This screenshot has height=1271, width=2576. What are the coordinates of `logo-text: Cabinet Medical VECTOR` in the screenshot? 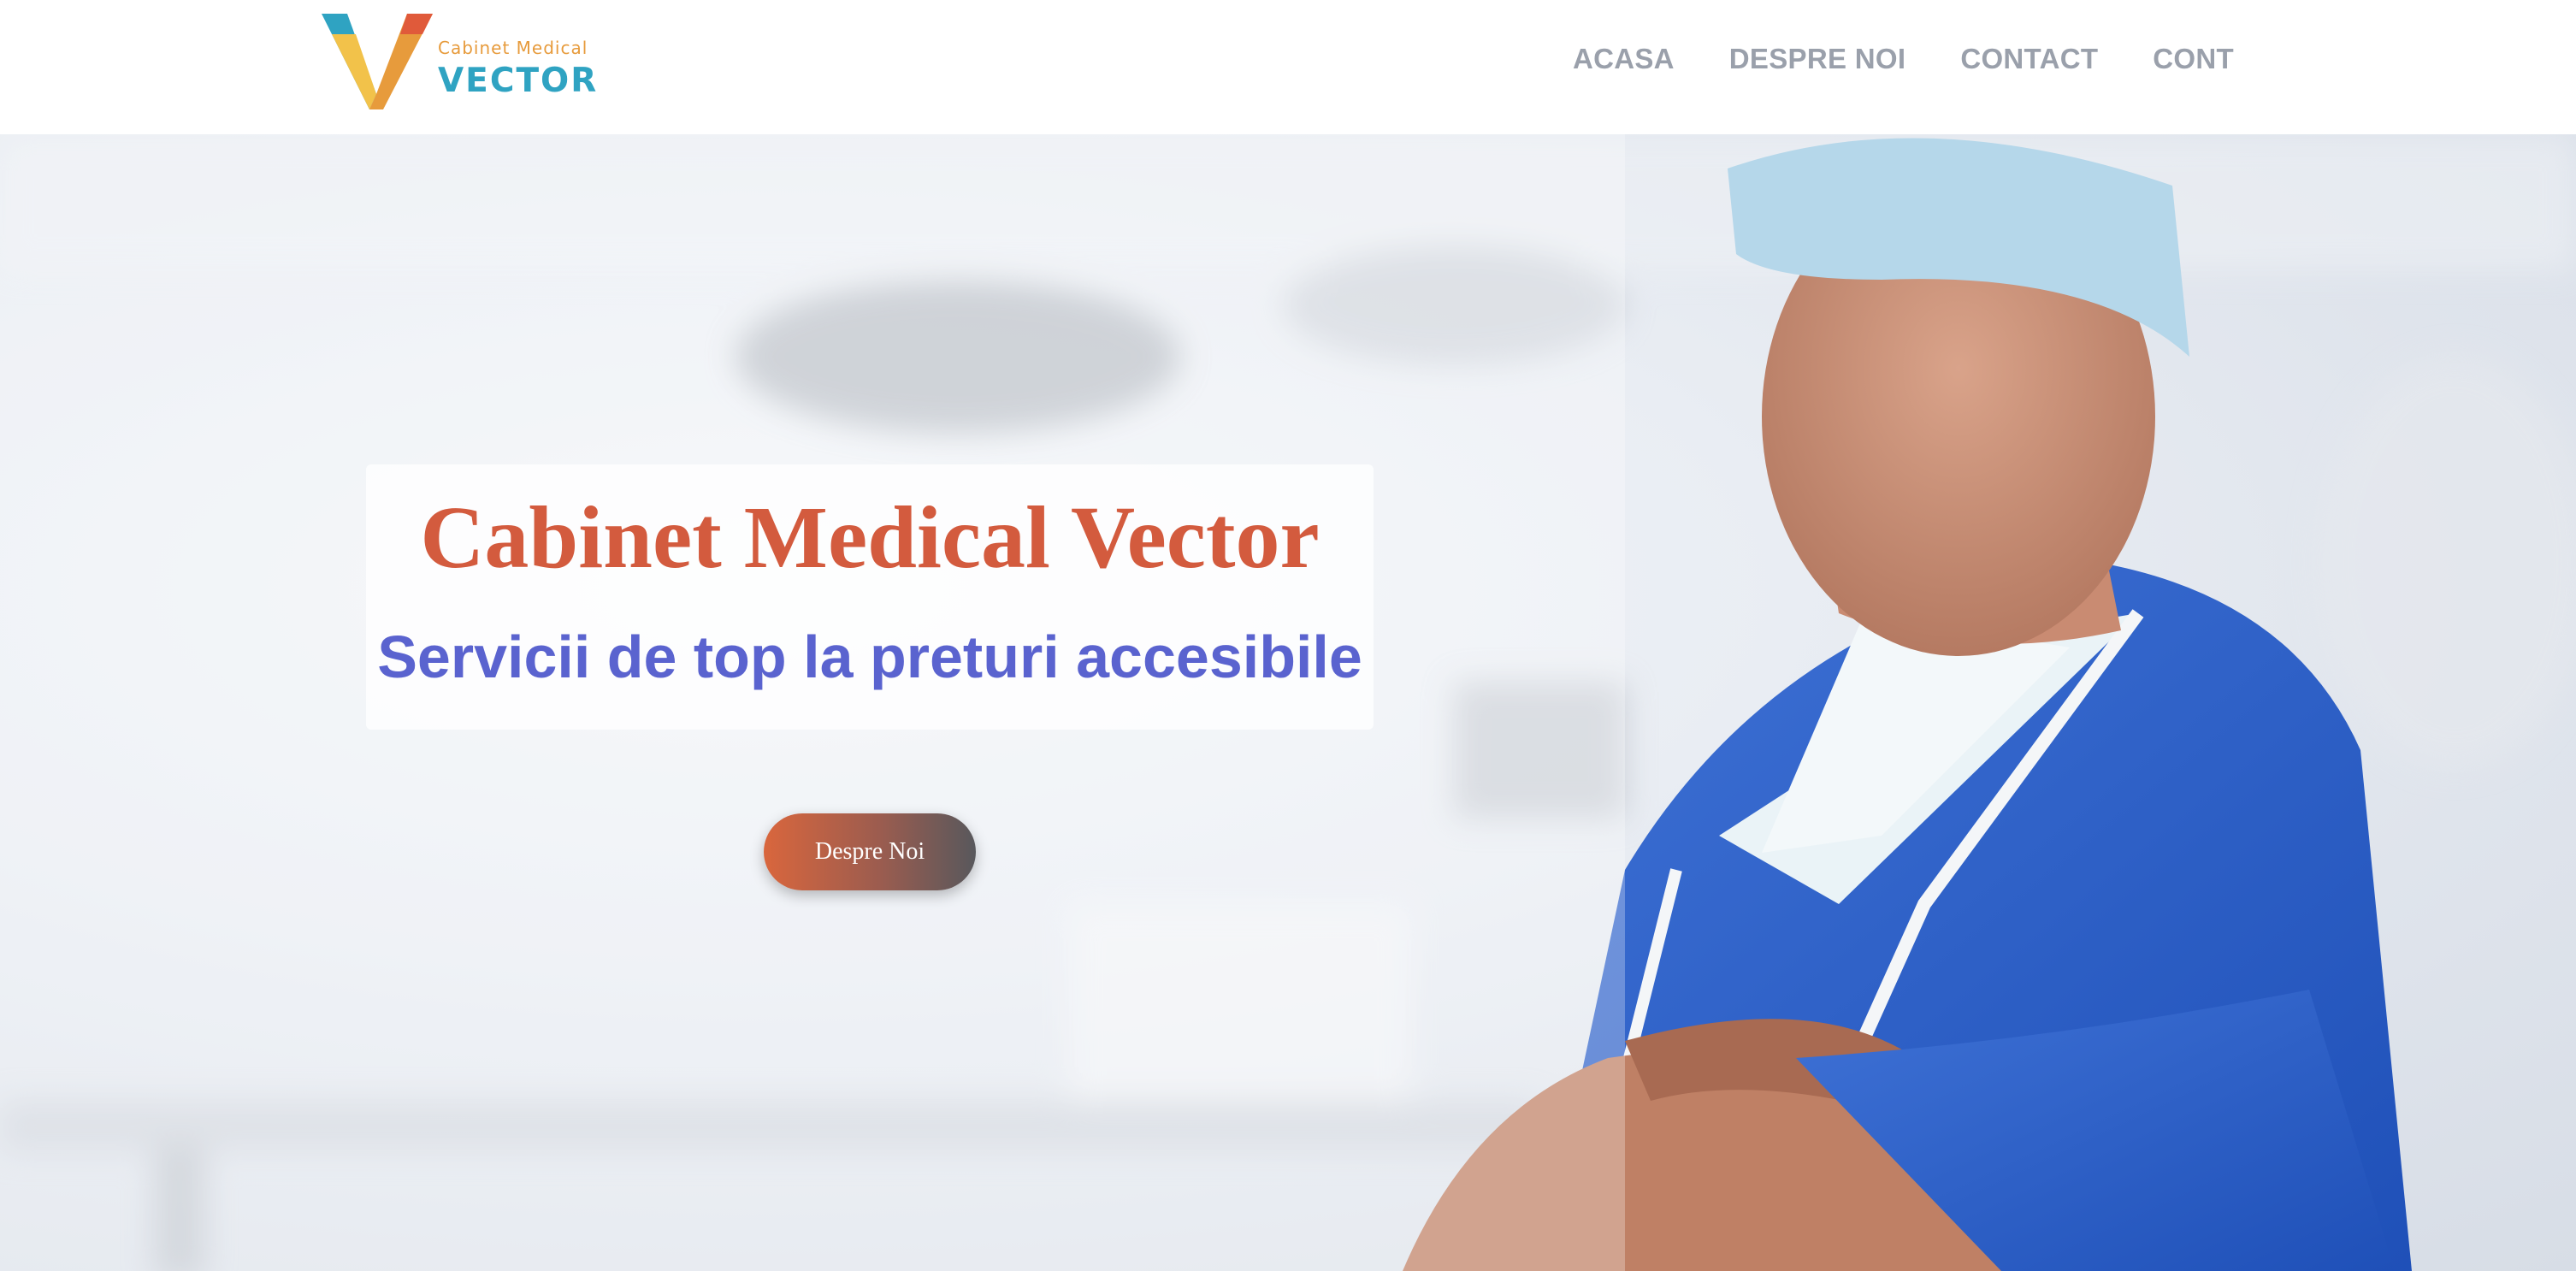 It's located at (518, 69).